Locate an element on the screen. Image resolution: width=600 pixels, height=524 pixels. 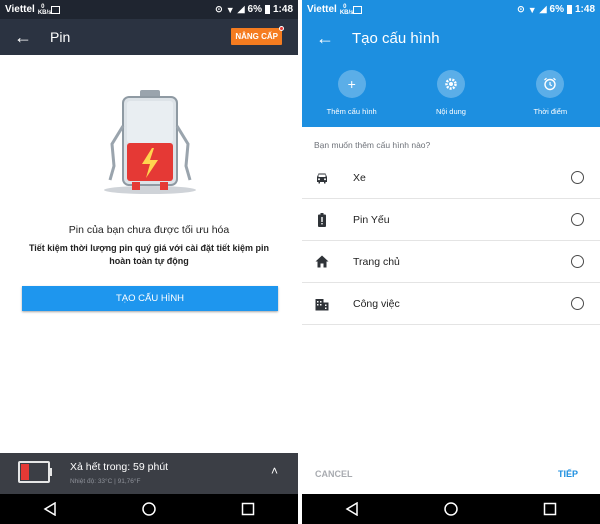
option-label: Công việc is located at coordinates (376, 303).